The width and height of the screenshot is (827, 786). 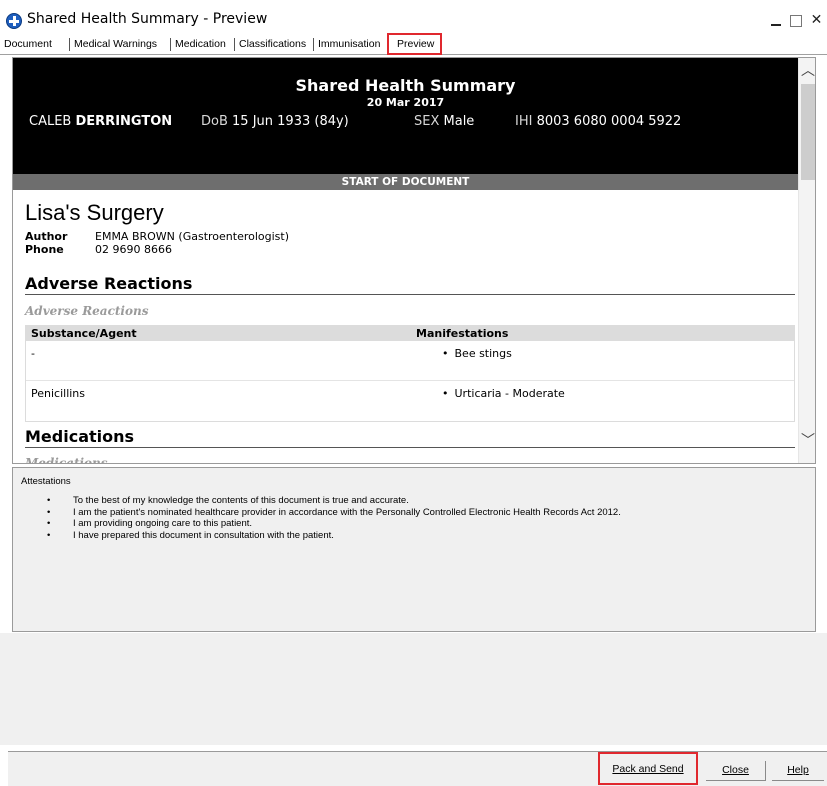 I want to click on sex-label: SEX, so click(x=427, y=121).